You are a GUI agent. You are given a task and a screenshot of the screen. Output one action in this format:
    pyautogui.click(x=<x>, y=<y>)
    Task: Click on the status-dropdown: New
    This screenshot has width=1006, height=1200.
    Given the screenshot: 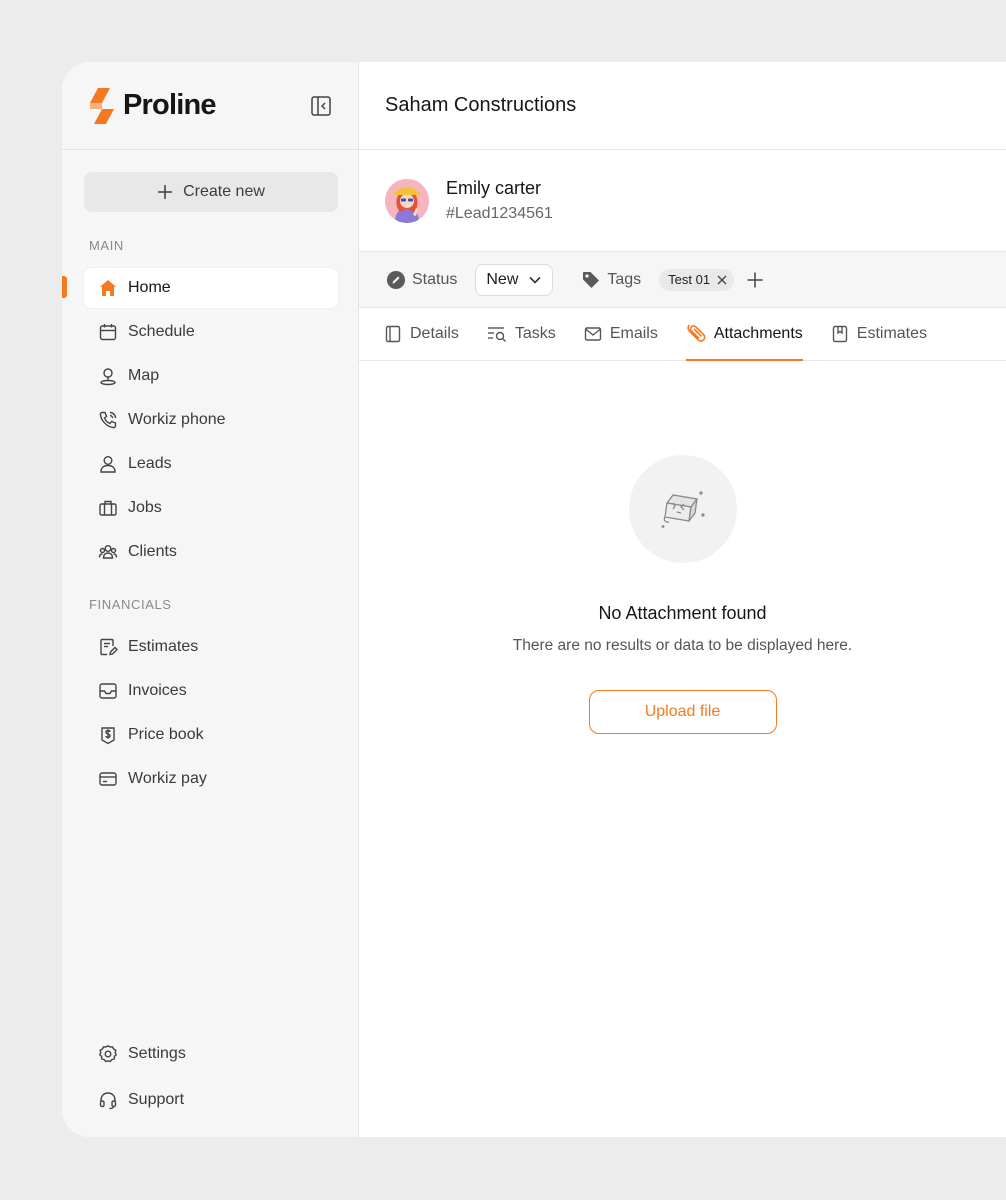 What is the action you would take?
    pyautogui.click(x=514, y=279)
    